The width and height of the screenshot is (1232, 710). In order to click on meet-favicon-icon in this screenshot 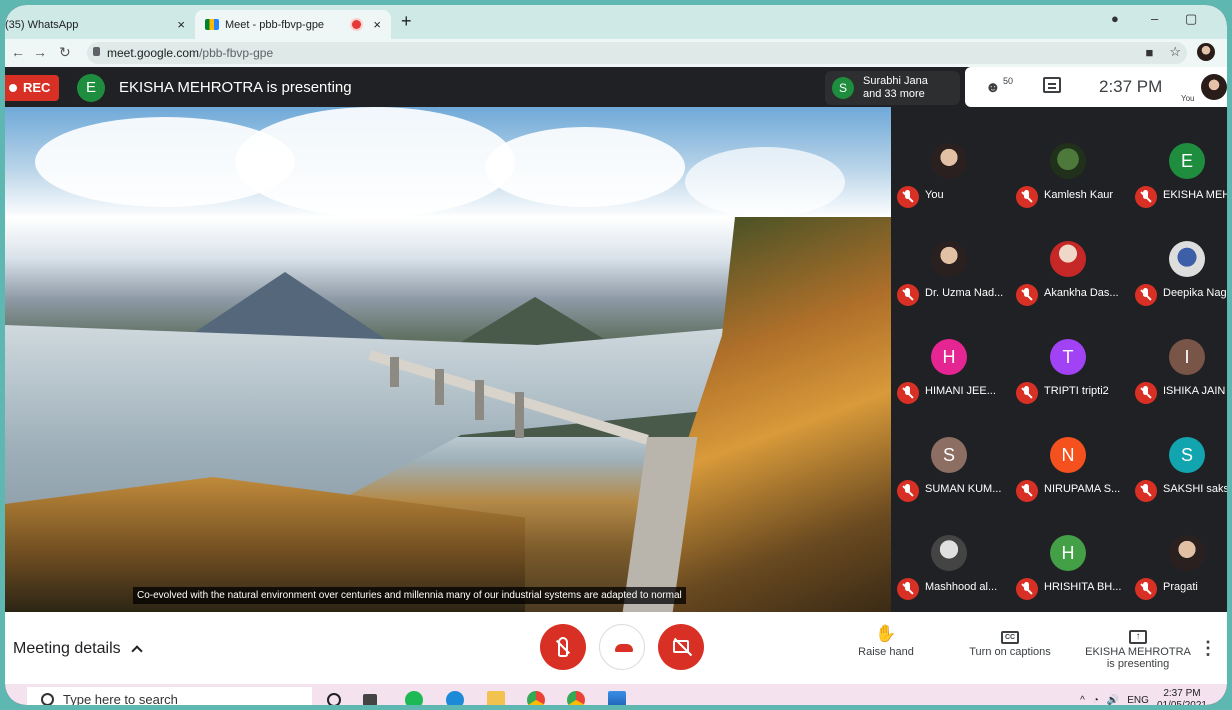, I will do `click(212, 24)`.